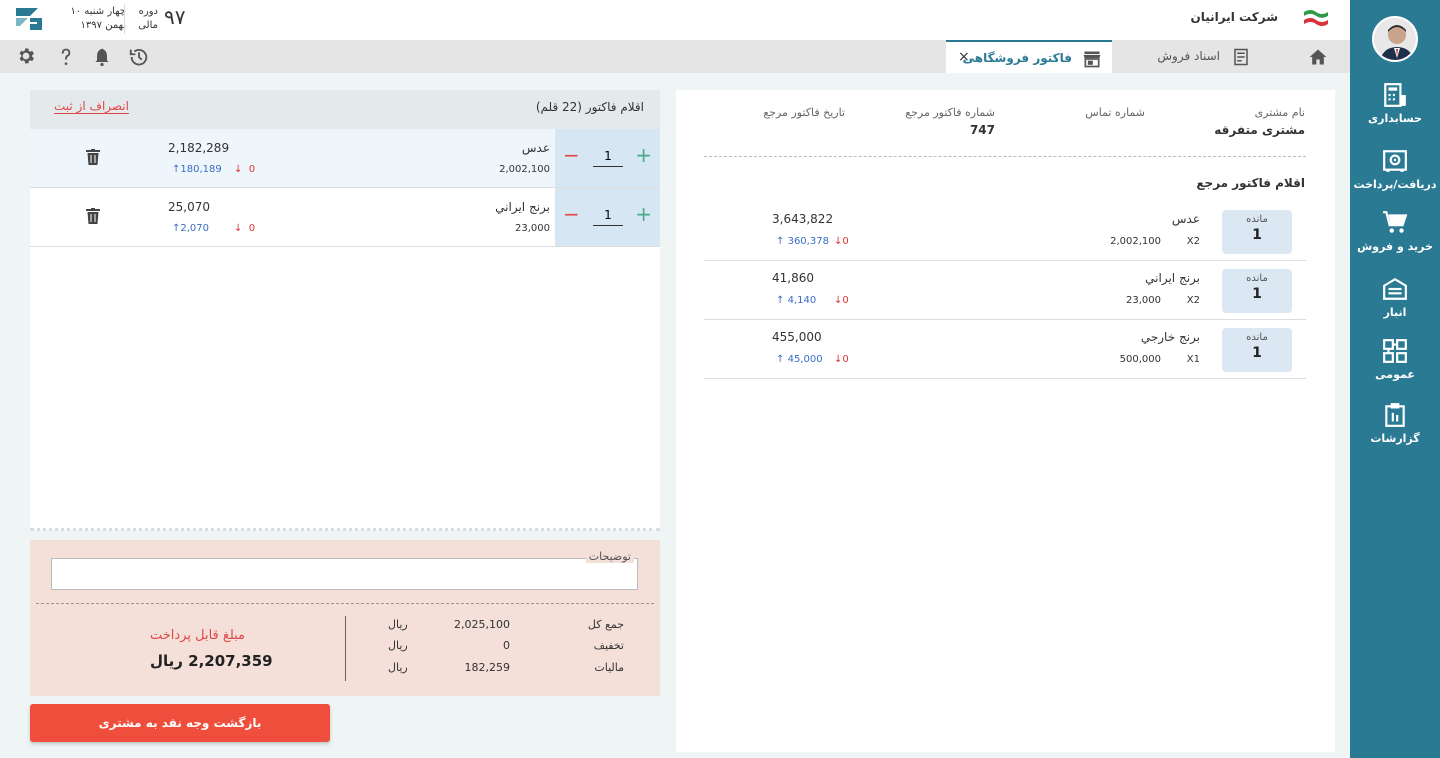 The width and height of the screenshot is (1440, 758). I want to click on sidebar-item-general: عمومی, so click(1395, 368).